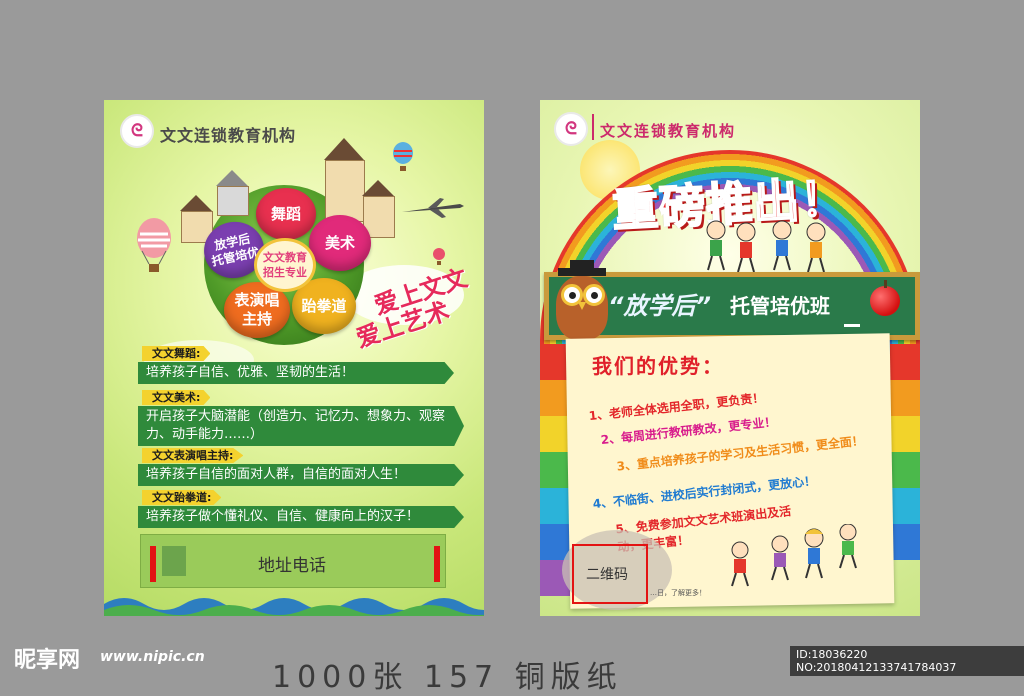 Image resolution: width=1024 pixels, height=696 pixels. What do you see at coordinates (292, 566) in the screenshot?
I see `address-phone-label: 地址电话` at bounding box center [292, 566].